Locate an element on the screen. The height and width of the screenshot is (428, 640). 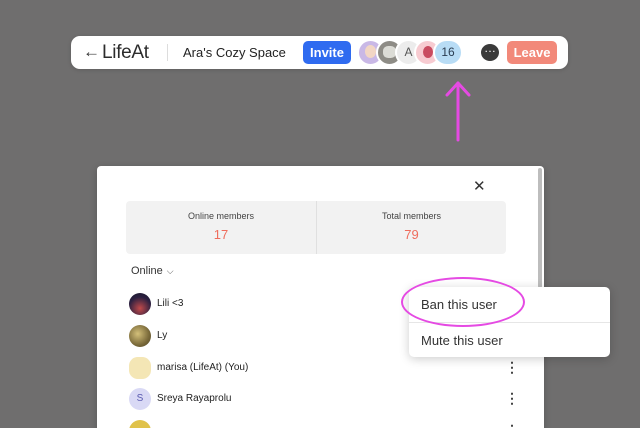
member-row: marisa (LifeAt) (You) ⋮ is located at coordinates (324, 368).